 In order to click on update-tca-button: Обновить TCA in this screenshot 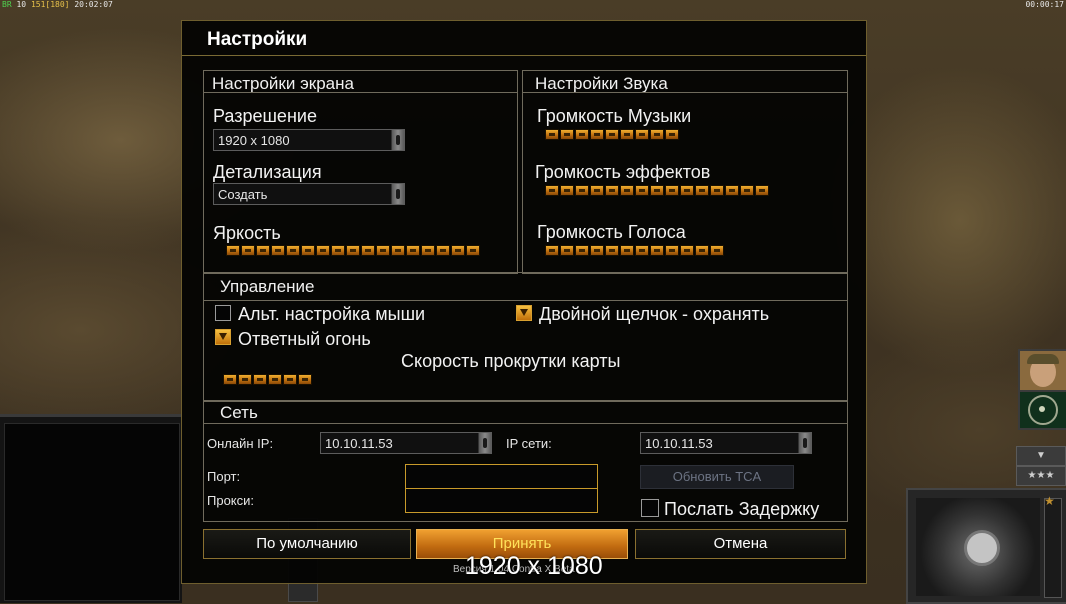, I will do `click(717, 477)`.